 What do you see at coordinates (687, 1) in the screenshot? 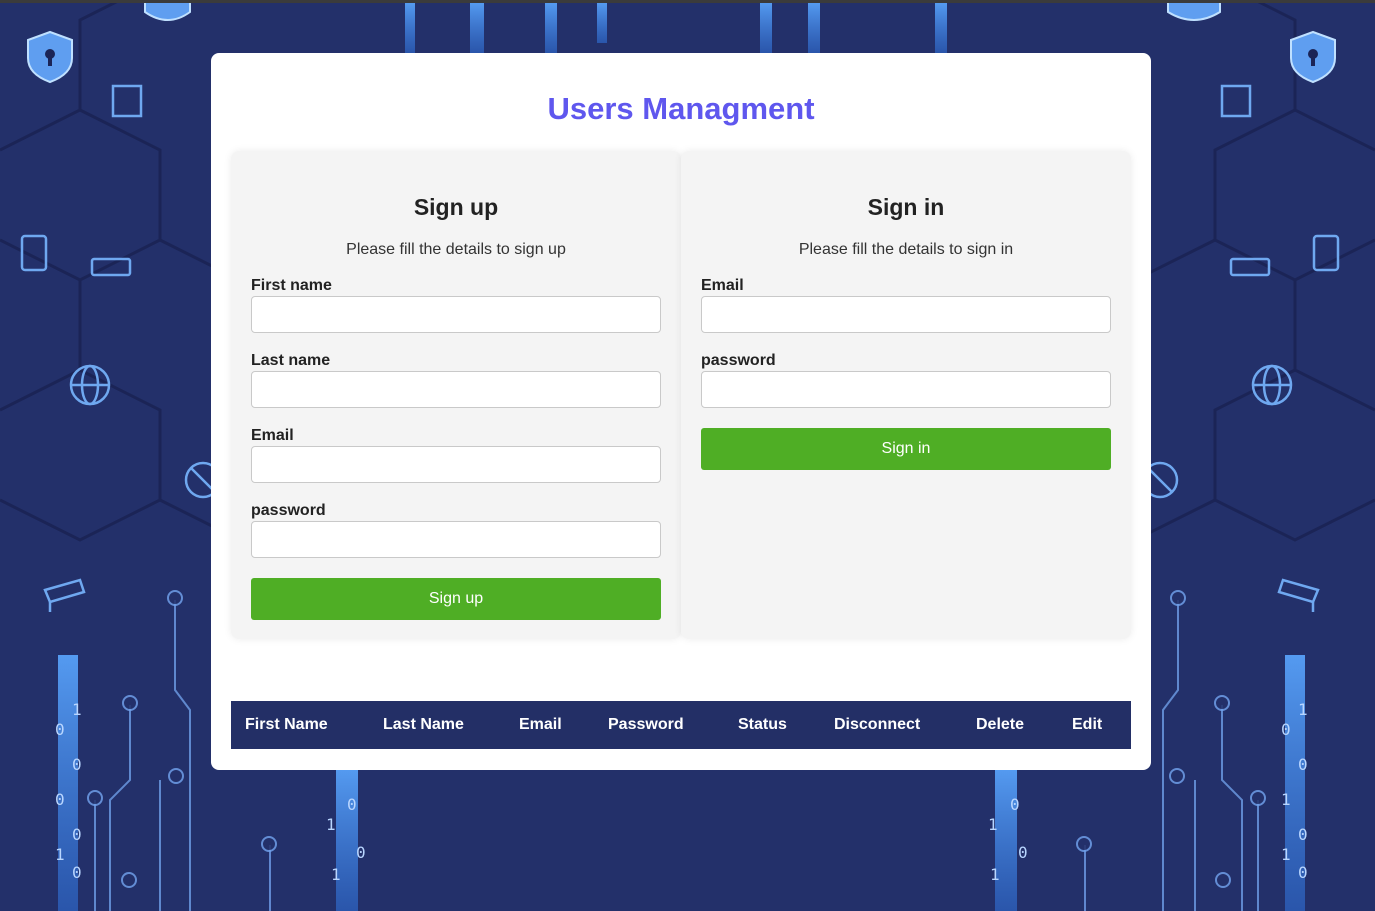
I see `browser-top-border` at bounding box center [687, 1].